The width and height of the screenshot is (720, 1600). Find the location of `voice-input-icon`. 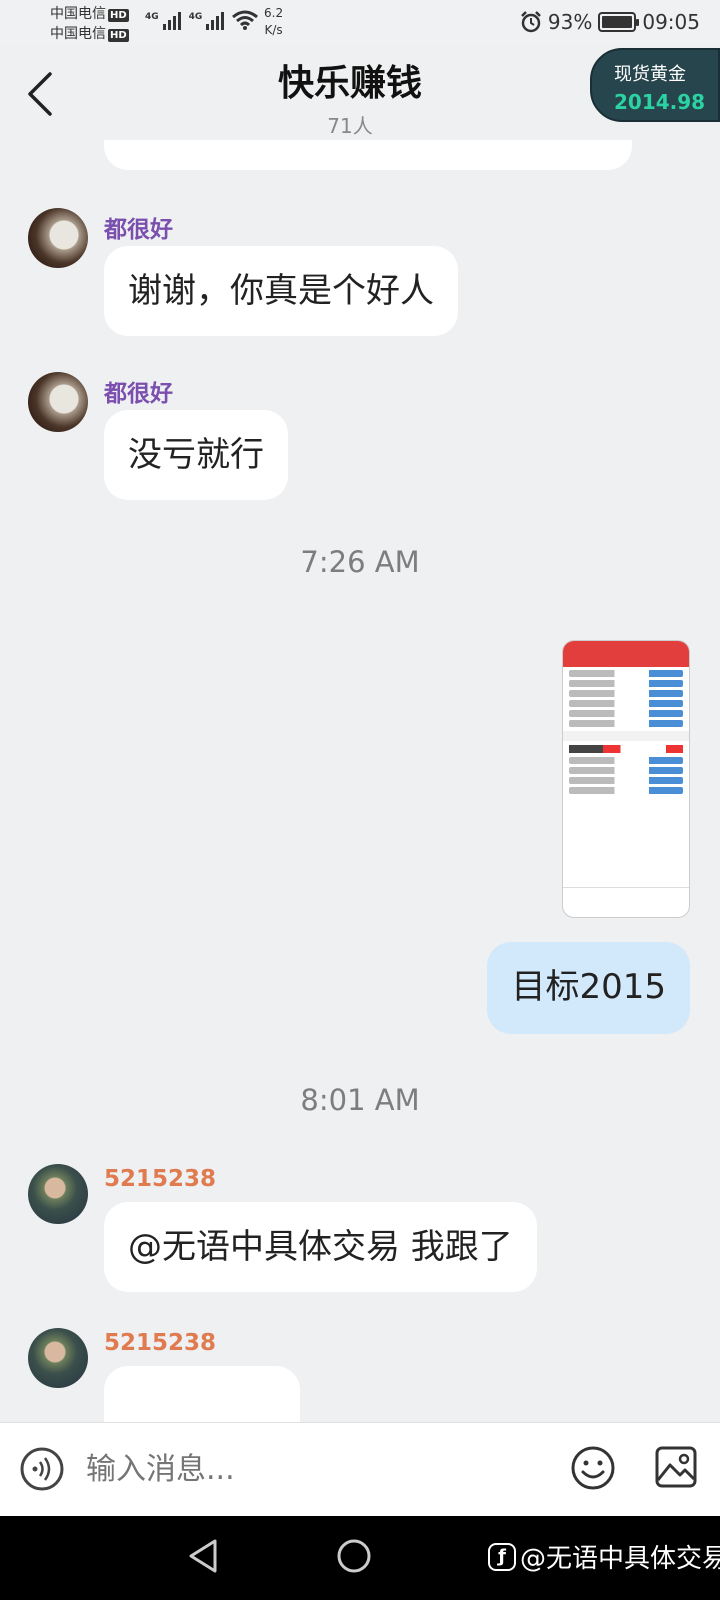

voice-input-icon is located at coordinates (42, 1469).